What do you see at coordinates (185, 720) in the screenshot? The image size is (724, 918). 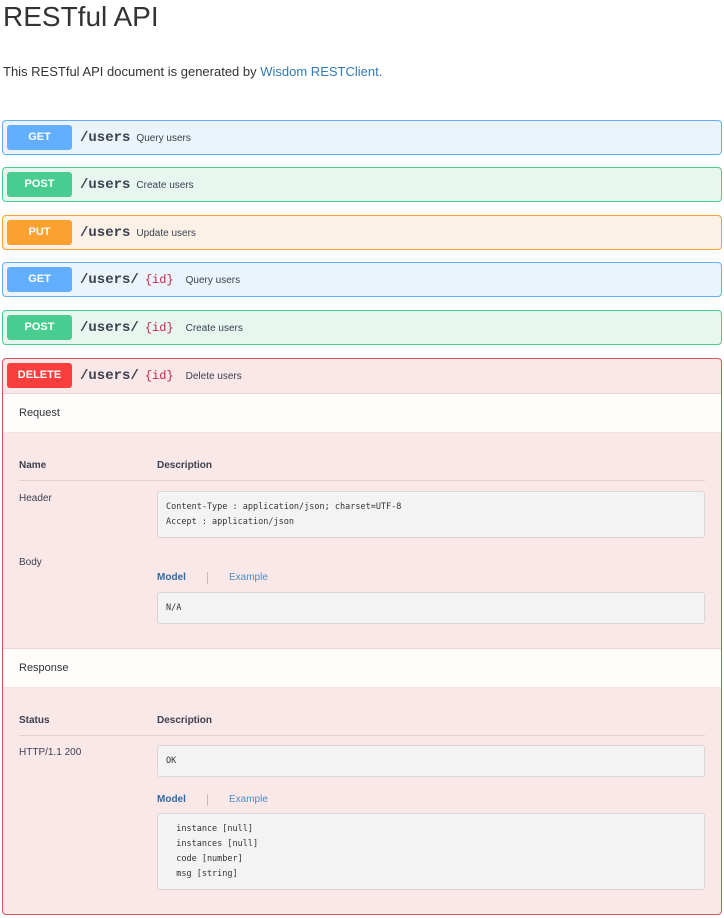 I see `response-col-description: Description` at bounding box center [185, 720].